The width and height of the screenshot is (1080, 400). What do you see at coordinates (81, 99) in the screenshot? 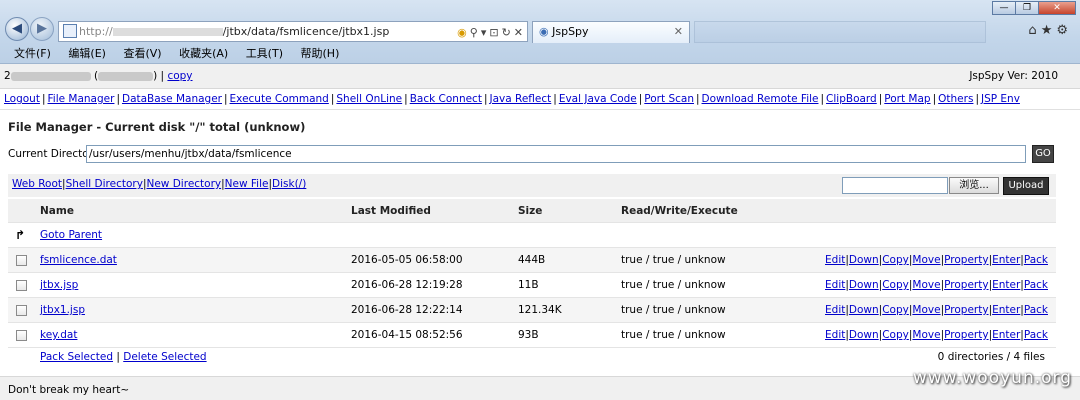
I see `nav-link-file-manager: File Manager` at bounding box center [81, 99].